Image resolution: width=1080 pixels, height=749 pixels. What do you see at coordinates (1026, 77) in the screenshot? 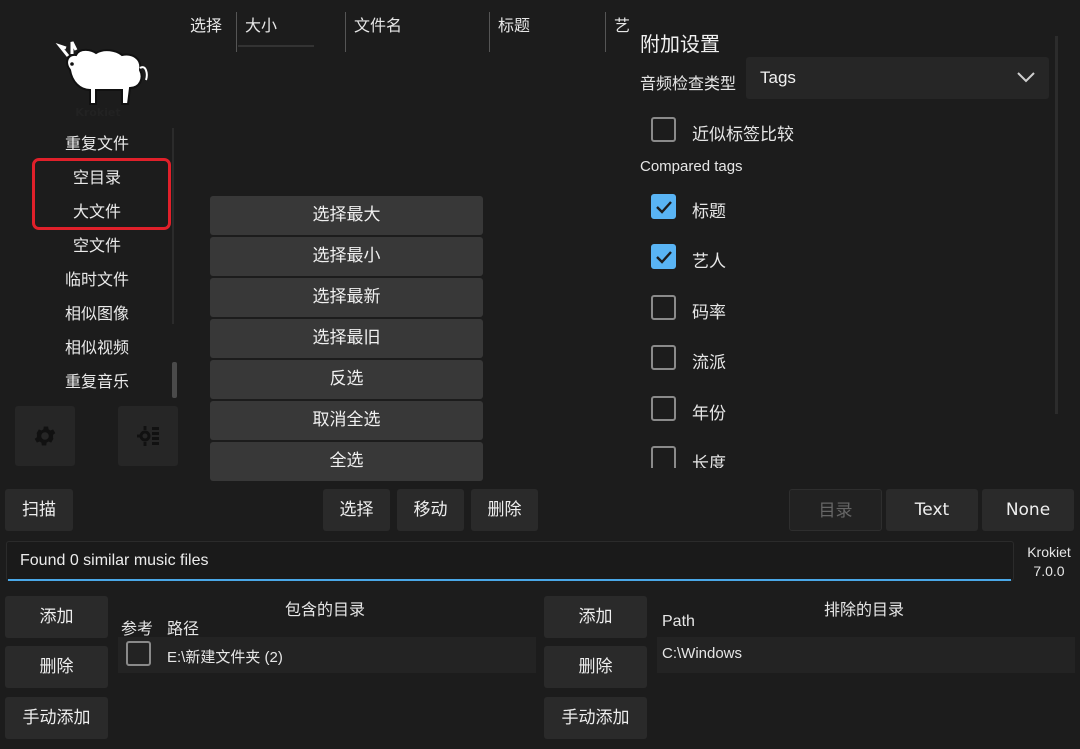
I see `chevron-down-icon` at bounding box center [1026, 77].